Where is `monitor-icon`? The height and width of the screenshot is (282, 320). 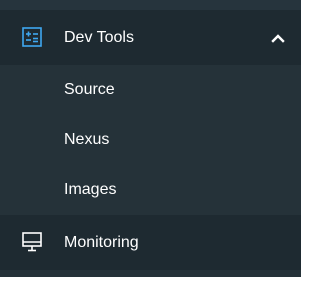
monitor-icon is located at coordinates (32, 242).